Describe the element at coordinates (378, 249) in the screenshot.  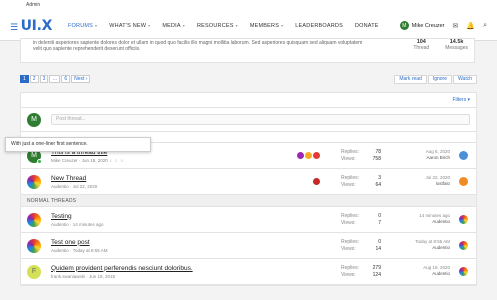
I see `views-count: 14` at that location.